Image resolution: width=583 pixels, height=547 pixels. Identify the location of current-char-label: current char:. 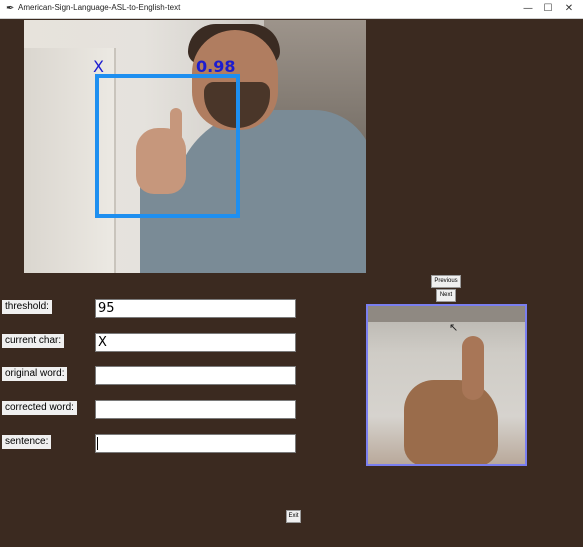
(33, 341).